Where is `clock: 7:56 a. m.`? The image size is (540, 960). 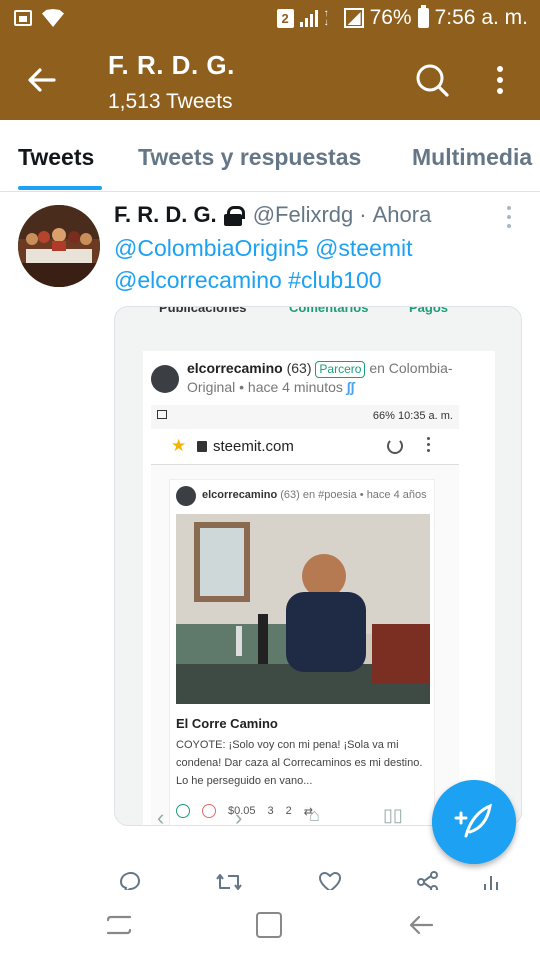 clock: 7:56 a. m. is located at coordinates (481, 17).